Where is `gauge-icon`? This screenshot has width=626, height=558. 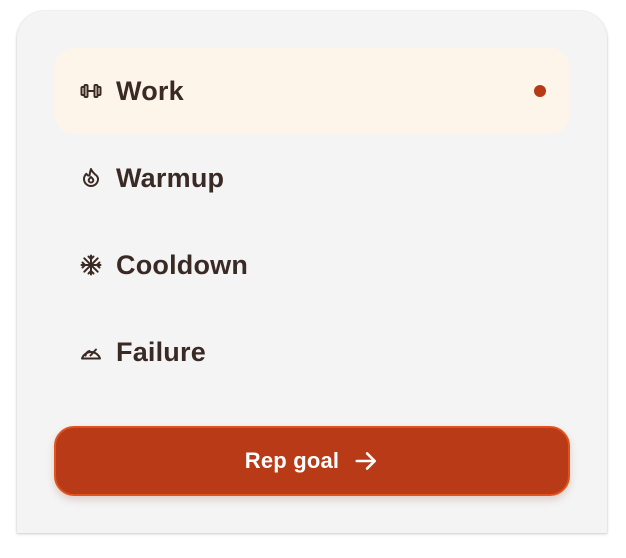 gauge-icon is located at coordinates (91, 352).